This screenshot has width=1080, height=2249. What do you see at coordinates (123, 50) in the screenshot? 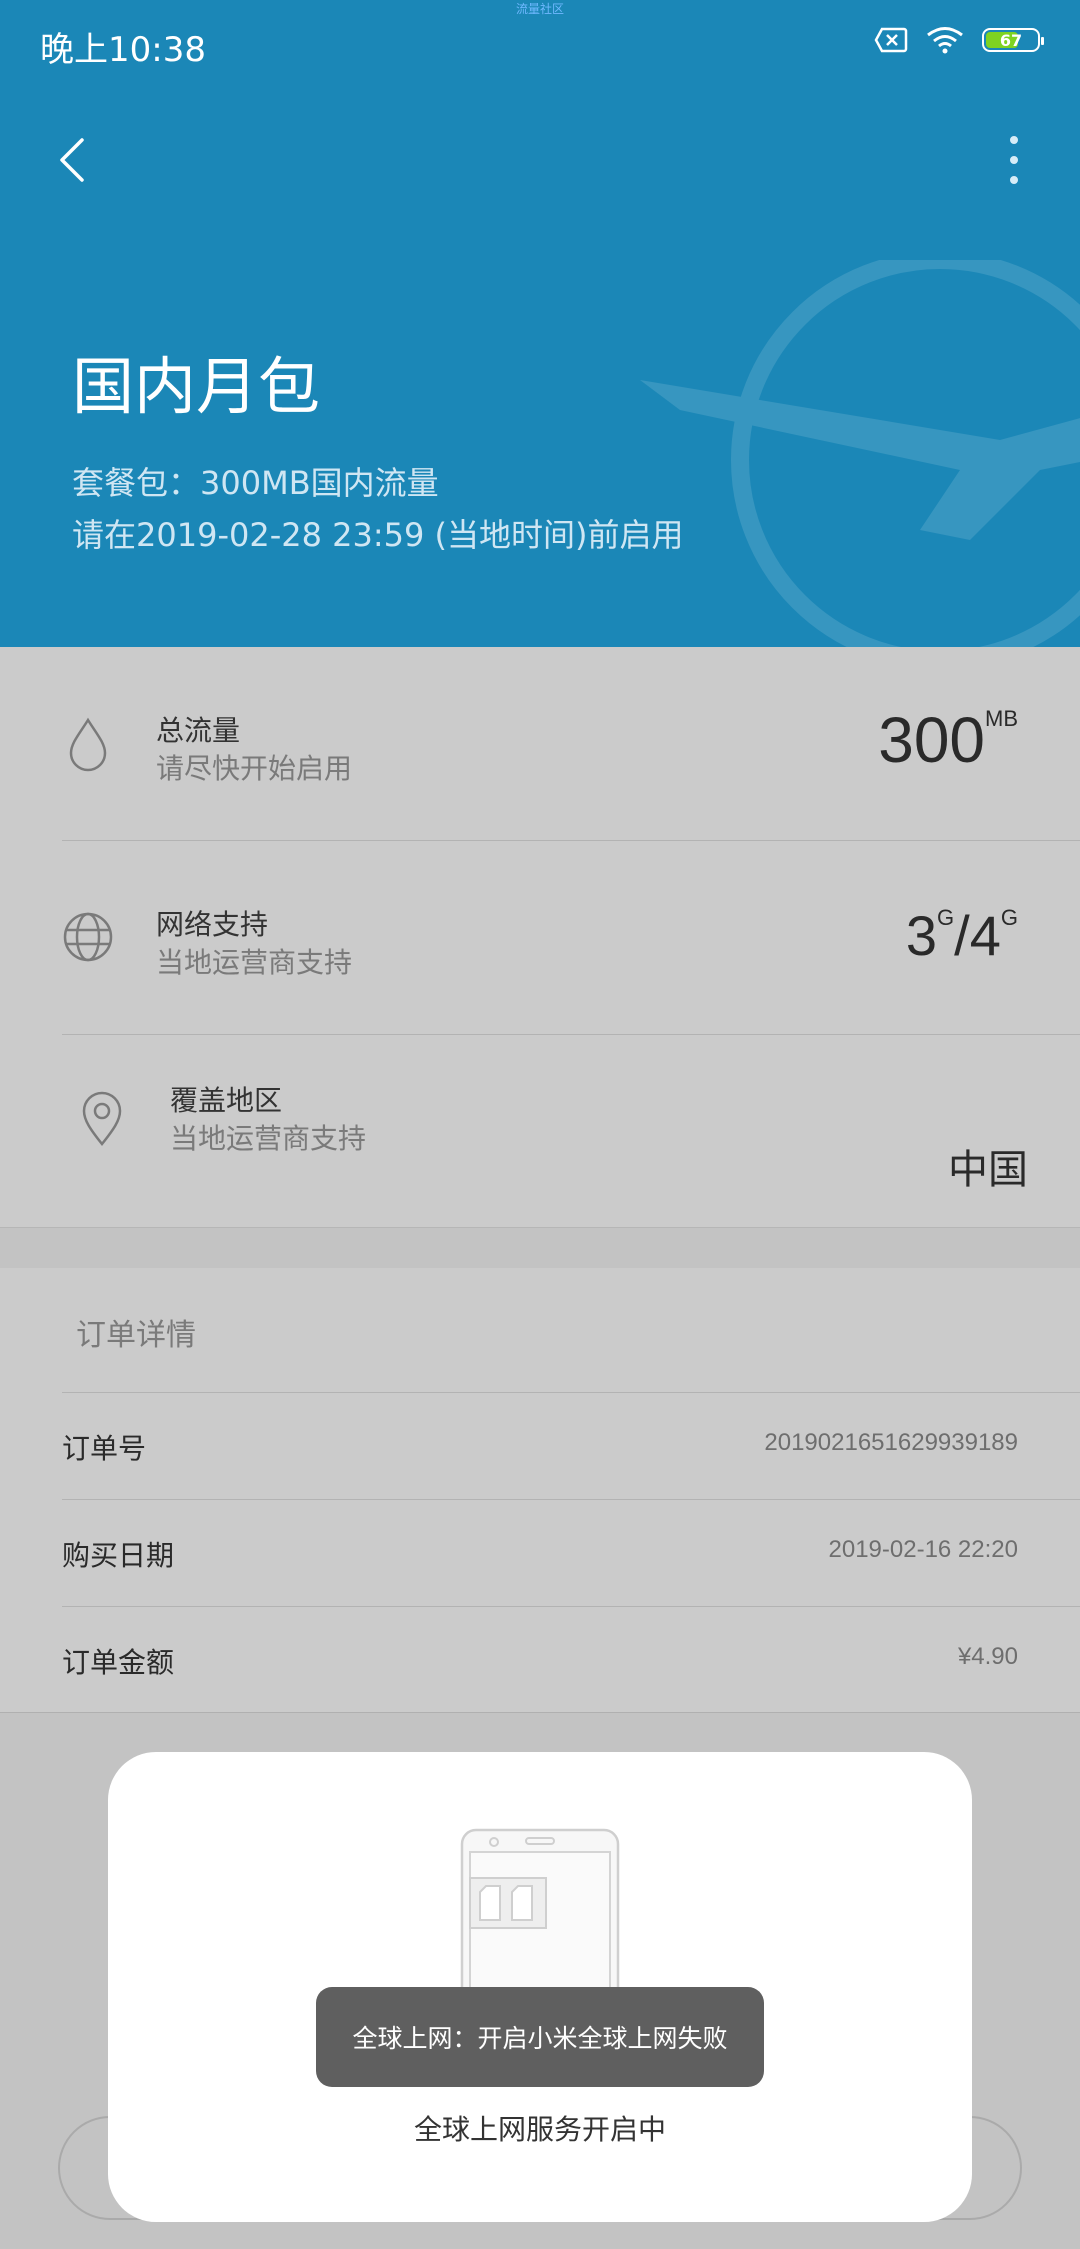
I see `status-time: 晚上10:38` at bounding box center [123, 50].